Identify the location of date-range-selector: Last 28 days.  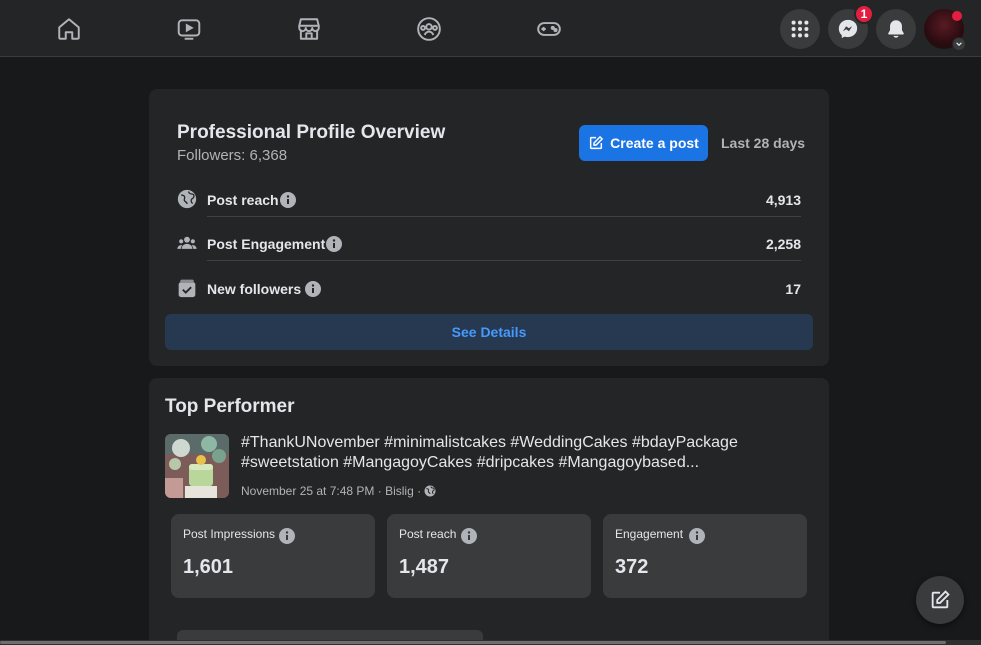
(763, 143).